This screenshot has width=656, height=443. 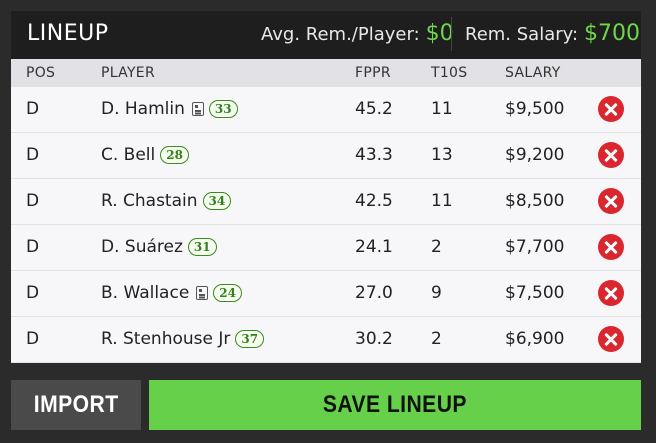 What do you see at coordinates (535, 339) in the screenshot?
I see `player-salary: $6,900` at bounding box center [535, 339].